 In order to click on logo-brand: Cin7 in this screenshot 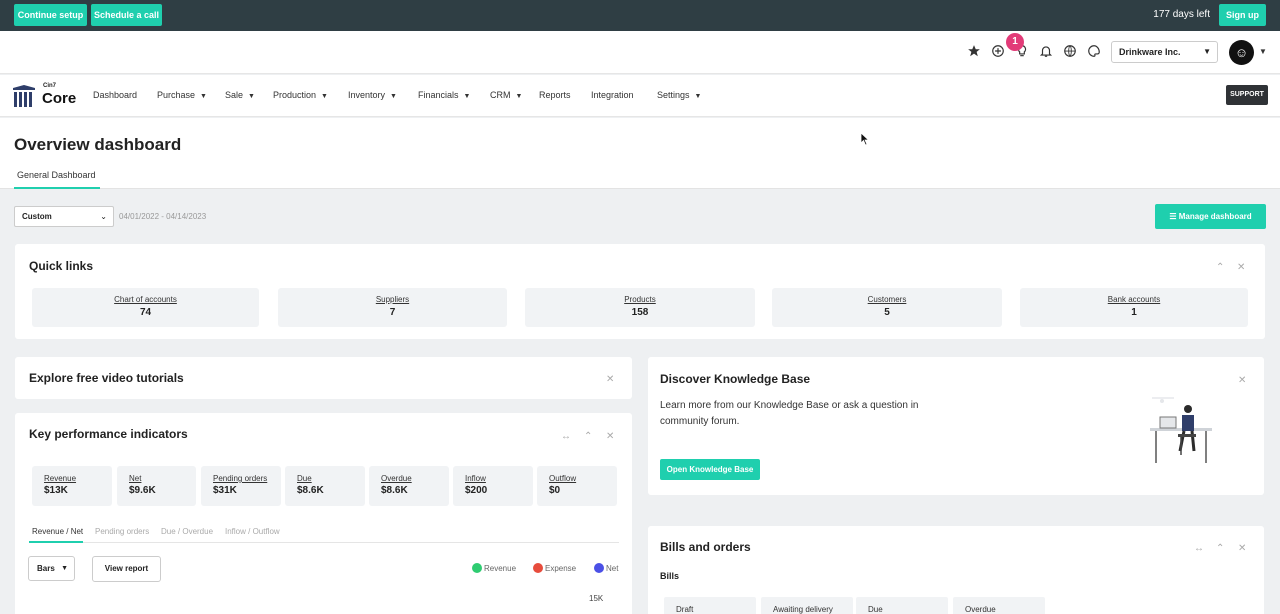, I will do `click(50, 86)`.